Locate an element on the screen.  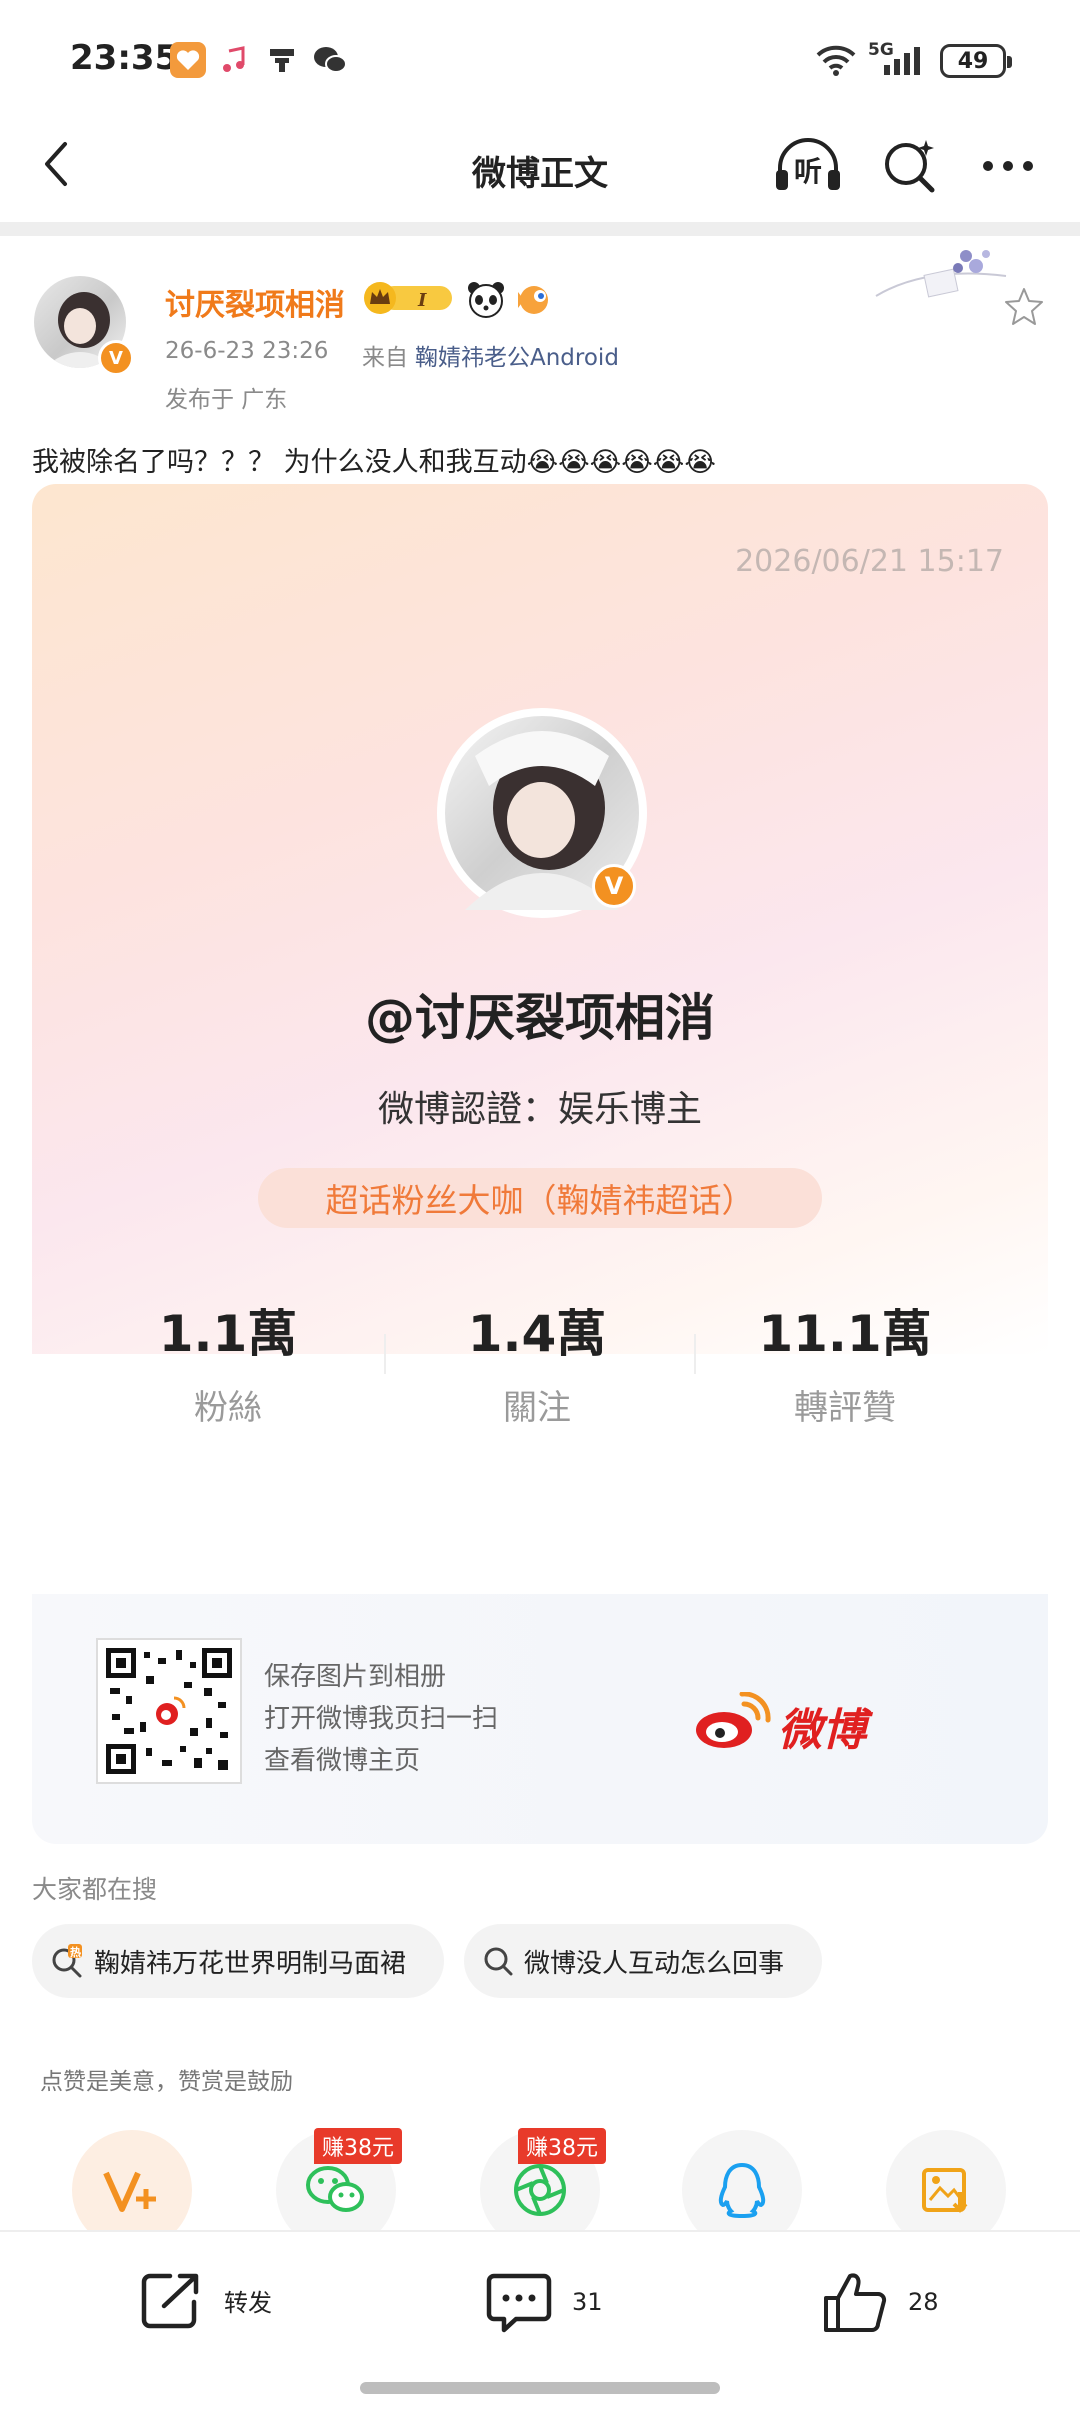
star-icon is located at coordinates (1024, 306).